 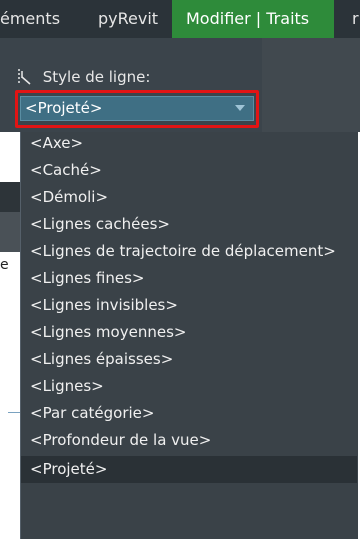 What do you see at coordinates (189, 359) in the screenshot?
I see `dropdown-item-lignes-epaisses: <Lignes épaisses>` at bounding box center [189, 359].